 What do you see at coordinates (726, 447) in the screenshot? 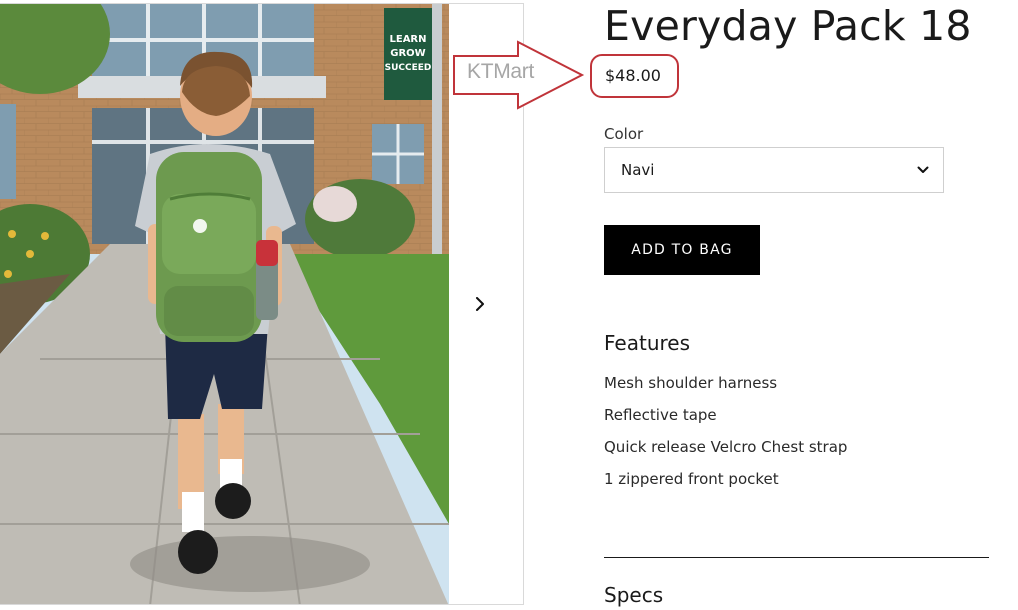
I see `feature-item: Quick release Velcro Chest strap` at bounding box center [726, 447].